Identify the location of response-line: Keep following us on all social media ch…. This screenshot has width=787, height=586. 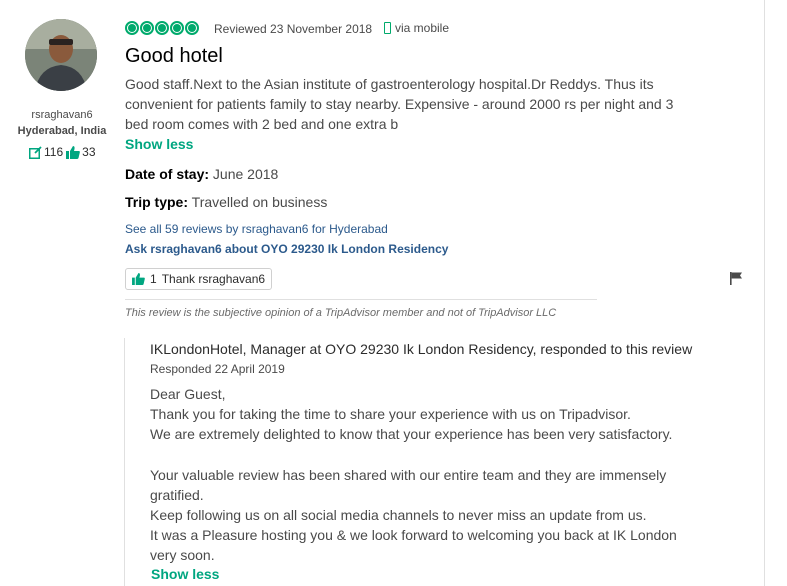
(398, 515).